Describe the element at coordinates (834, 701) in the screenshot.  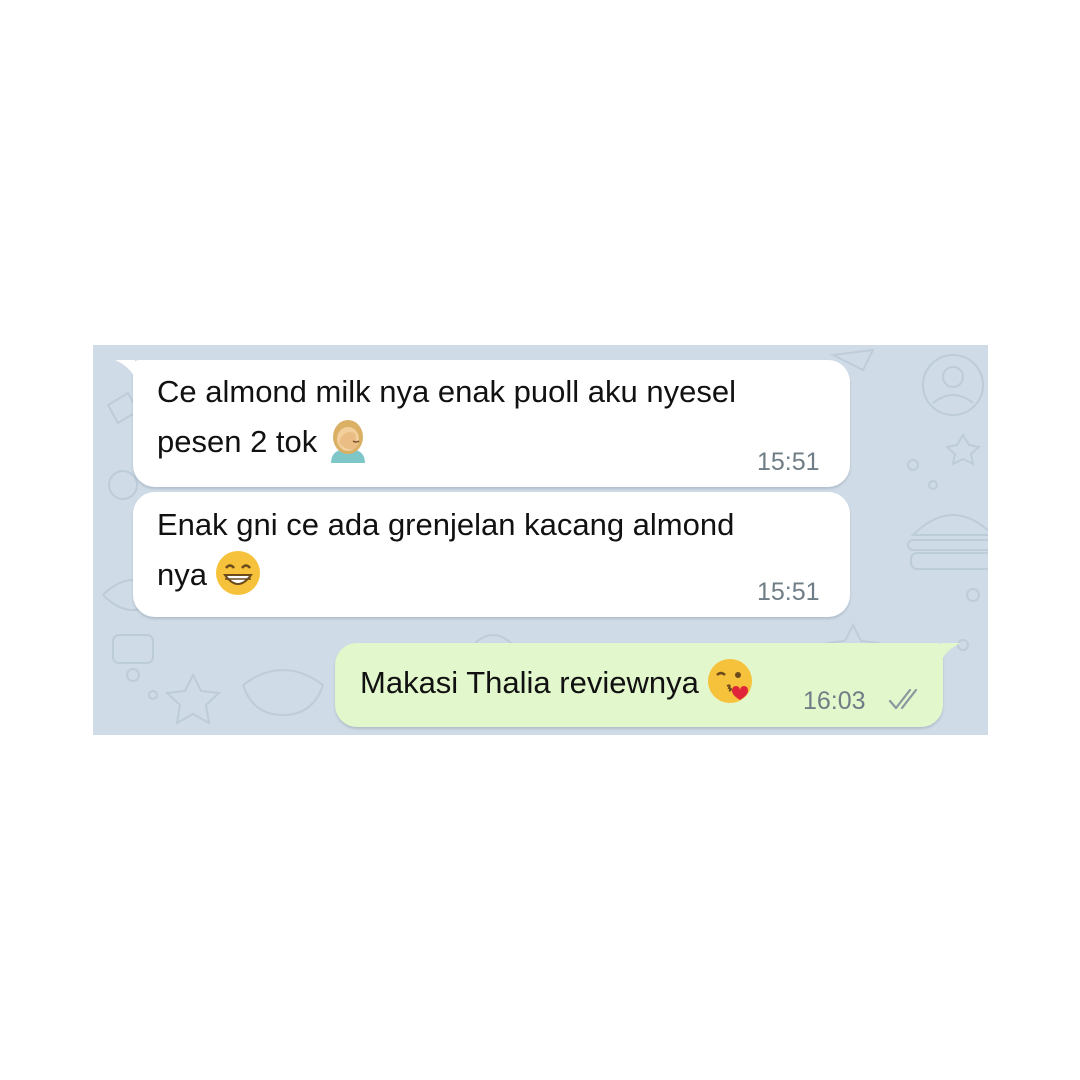
I see `message-timestamp: 16:03` at that location.